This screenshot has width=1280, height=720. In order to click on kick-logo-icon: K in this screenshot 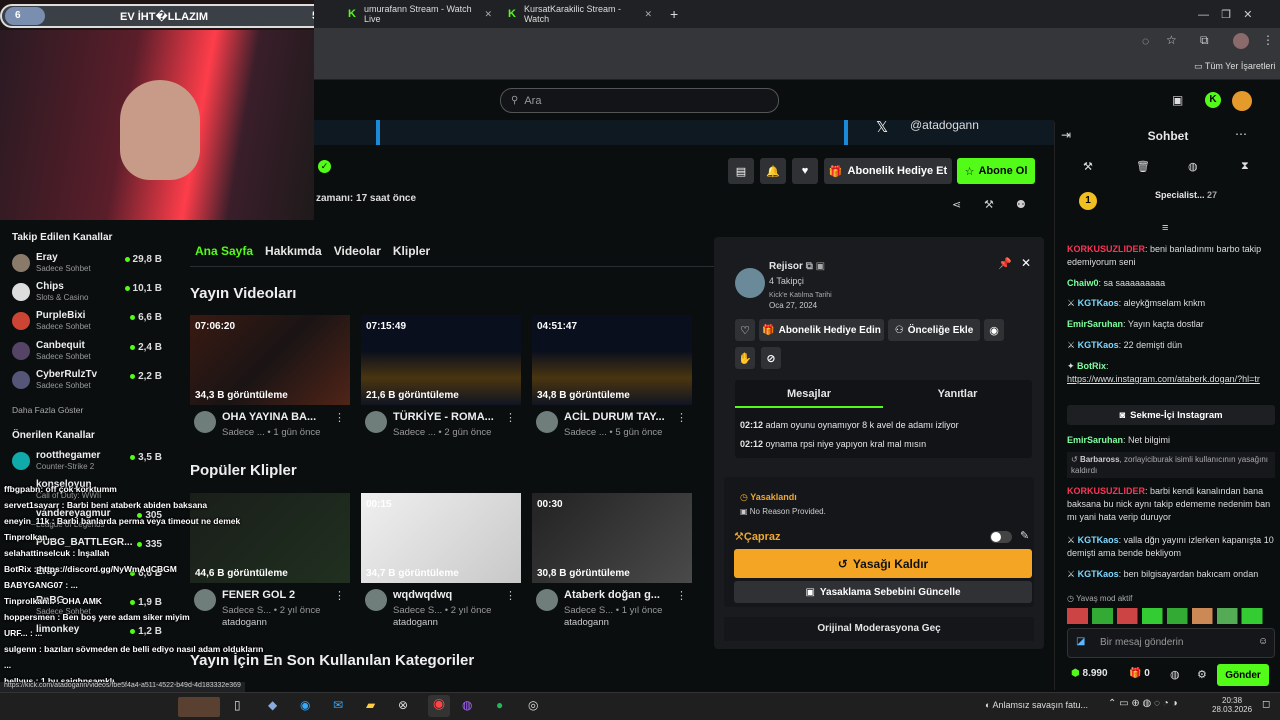, I will do `click(1213, 100)`.